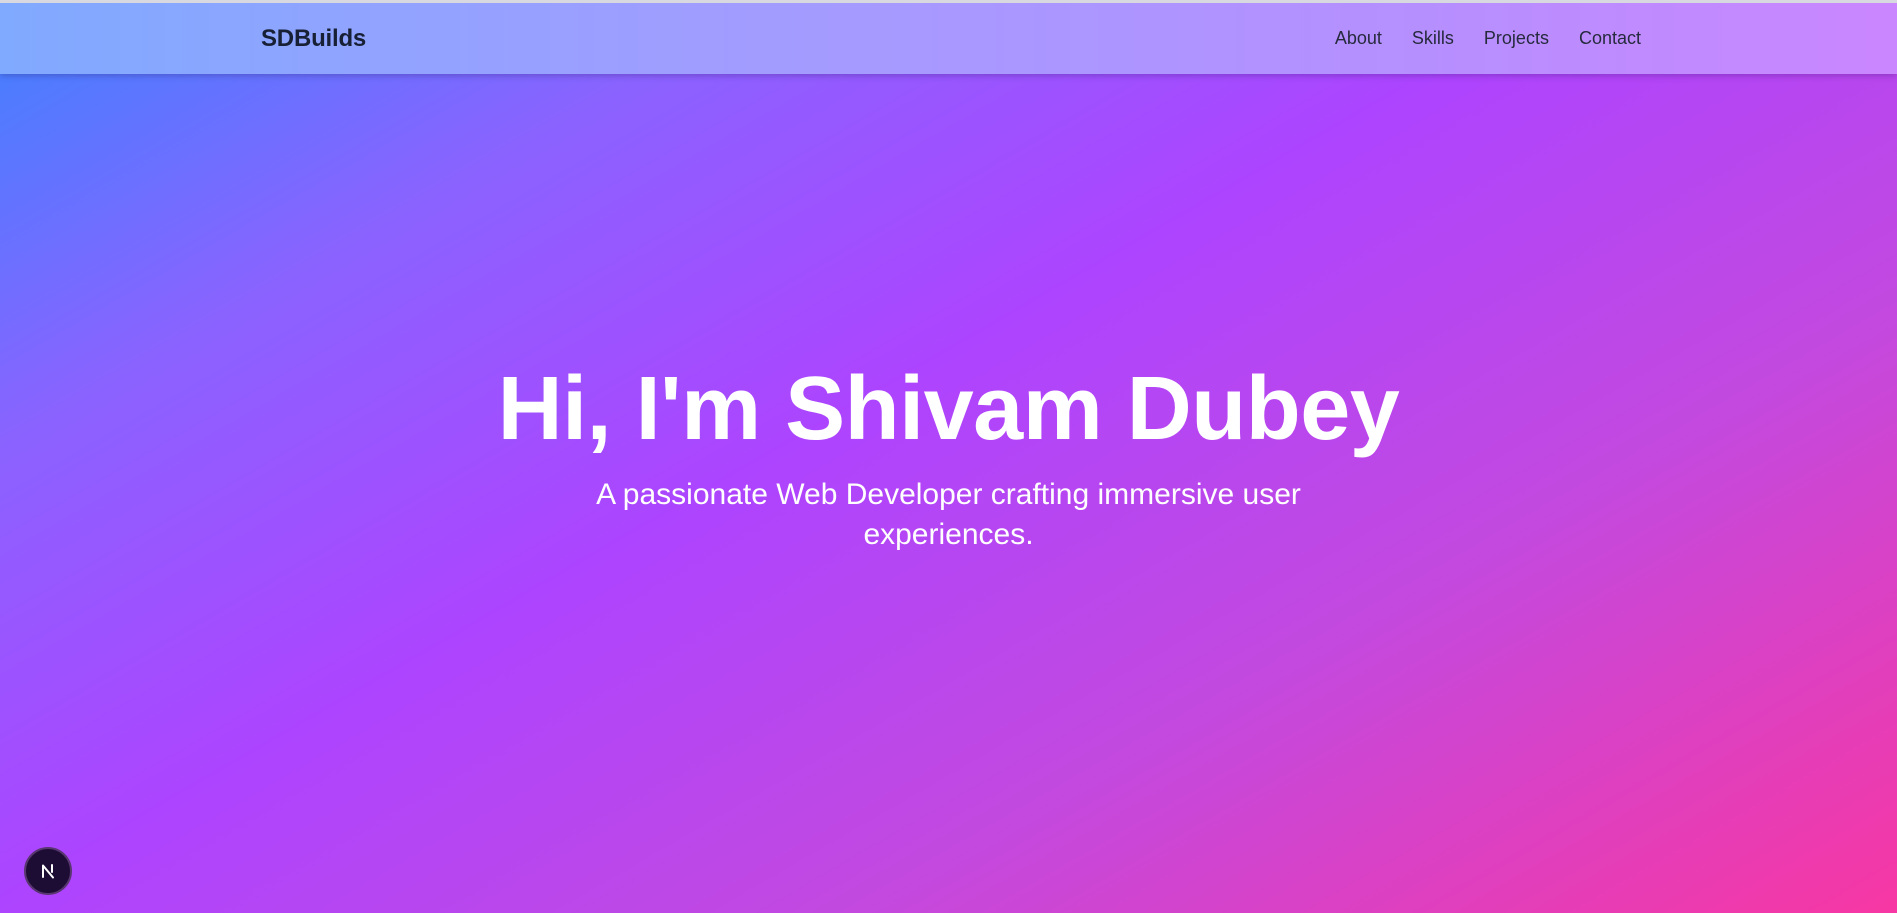 This screenshot has height=913, width=1897. What do you see at coordinates (948, 409) in the screenshot?
I see `hero-title: Hi, I'm Shivam Dubey` at bounding box center [948, 409].